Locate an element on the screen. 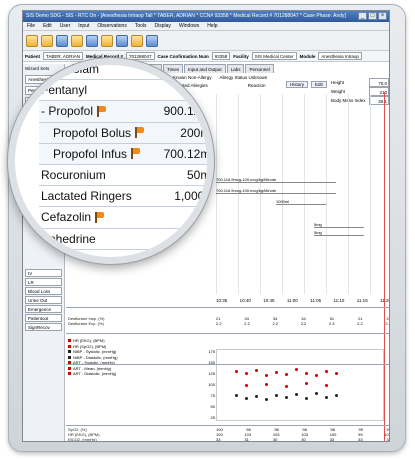  edit-button: Edit is located at coordinates (319, 84).